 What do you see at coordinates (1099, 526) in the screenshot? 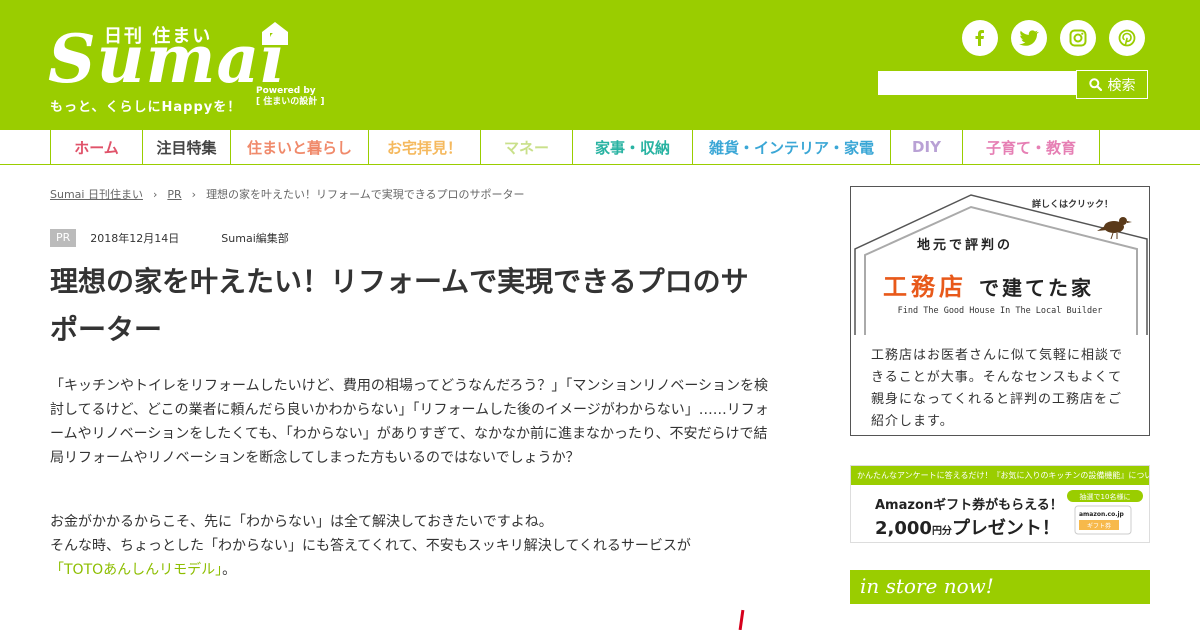
I see `badge-gift-text: ギフト券` at bounding box center [1099, 526].